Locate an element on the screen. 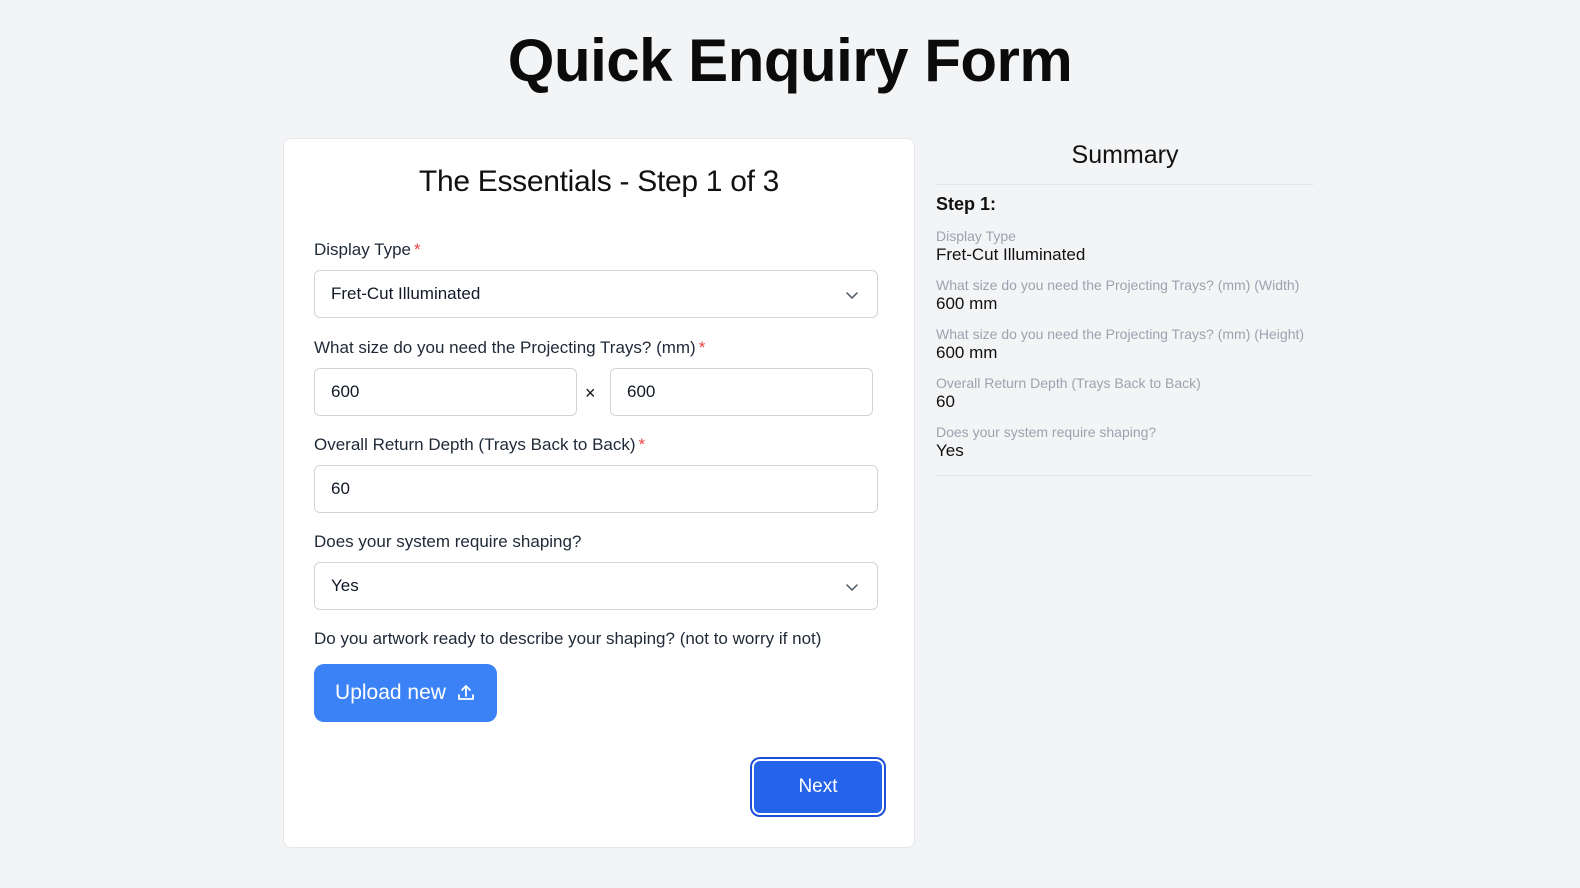 The width and height of the screenshot is (1580, 888). next-button: Next is located at coordinates (818, 787).